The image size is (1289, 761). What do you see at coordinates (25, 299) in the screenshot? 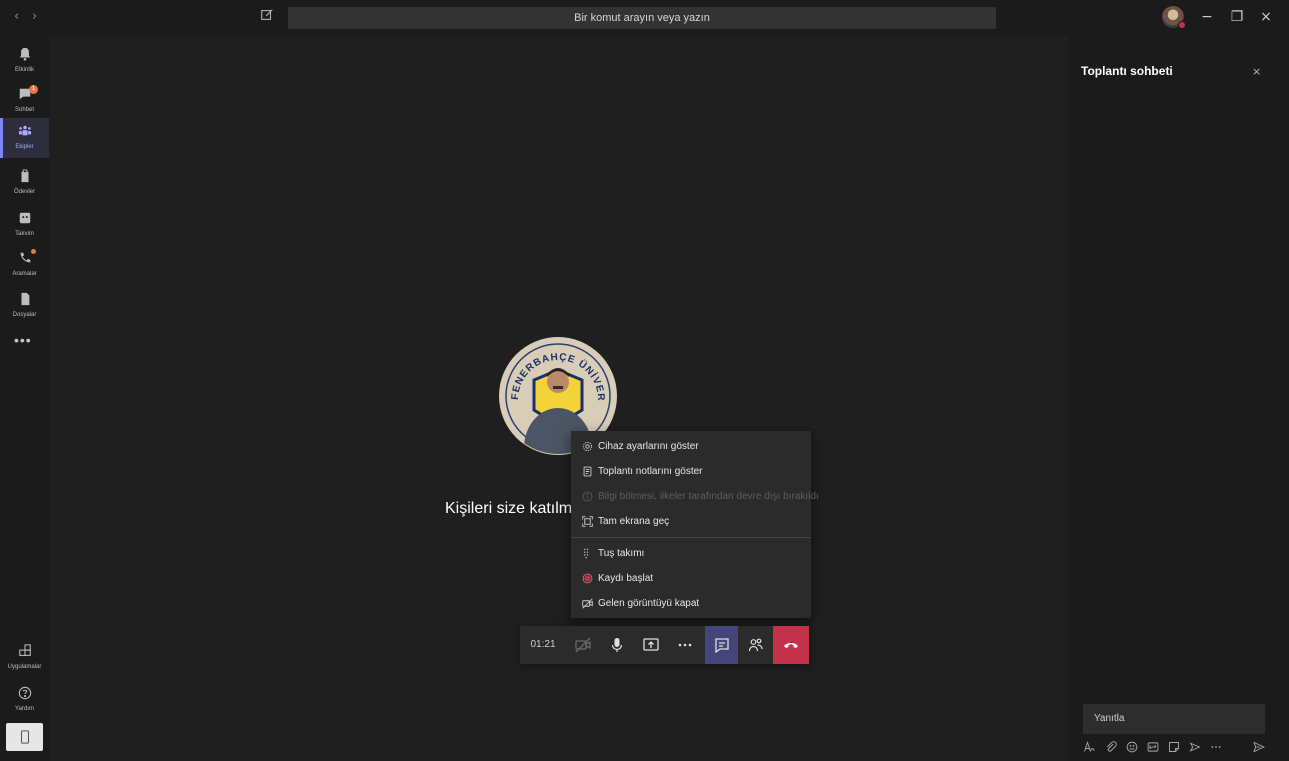
I see `file-icon` at bounding box center [25, 299].